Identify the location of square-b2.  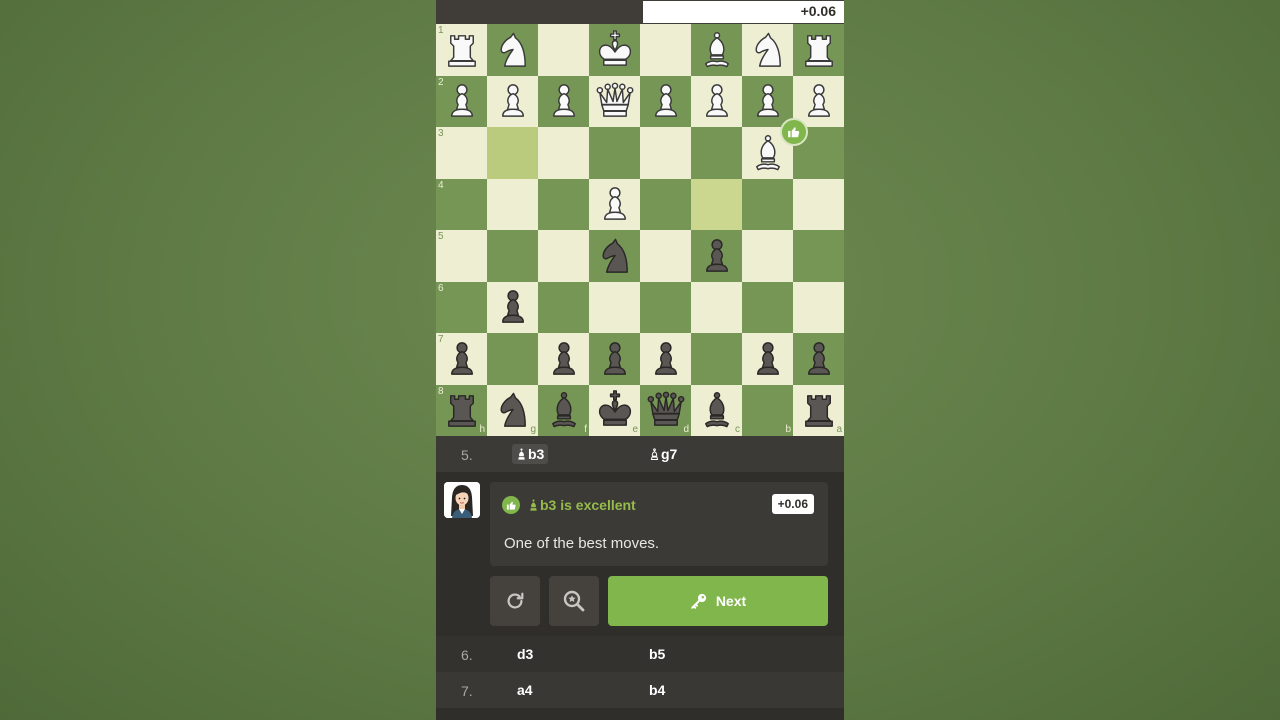
(767, 101).